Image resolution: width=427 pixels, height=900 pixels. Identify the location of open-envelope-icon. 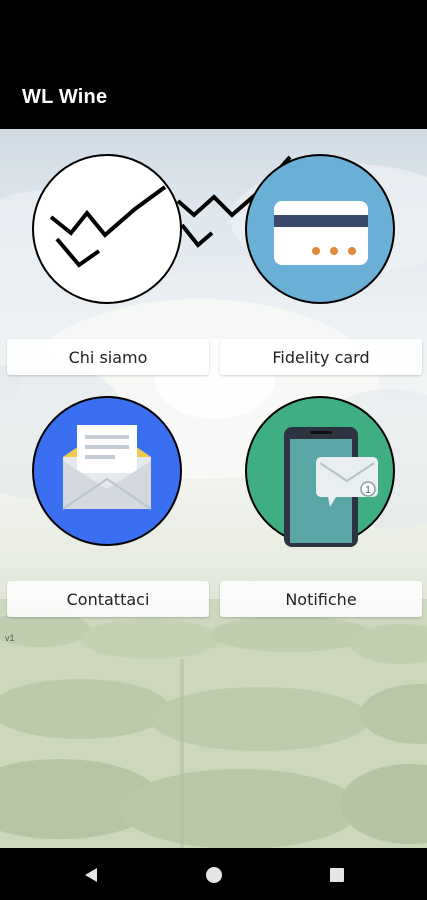
(107, 471).